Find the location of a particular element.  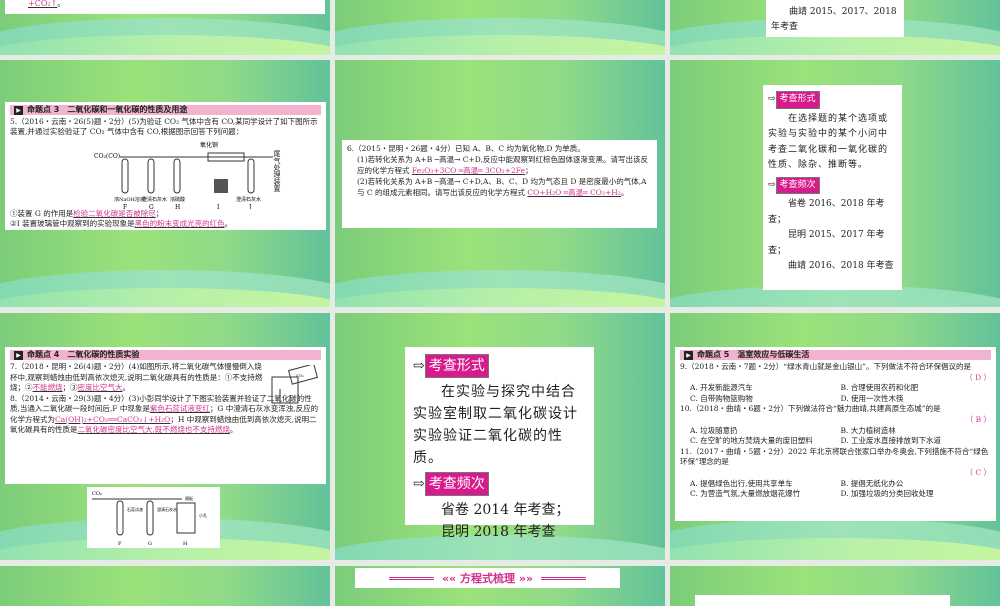

answer-text: 检验二氧化碳是否被除尽 is located at coordinates (114, 213).